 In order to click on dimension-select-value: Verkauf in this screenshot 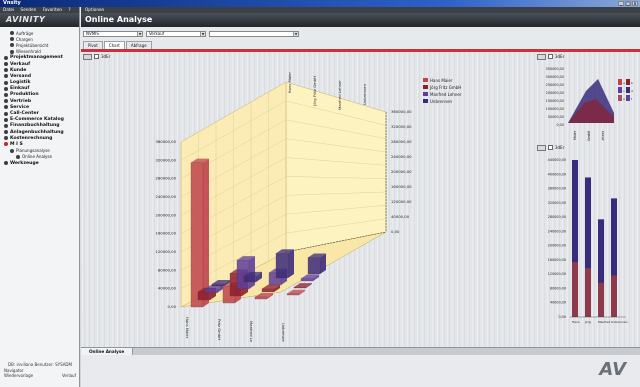, I will do `click(157, 33)`.